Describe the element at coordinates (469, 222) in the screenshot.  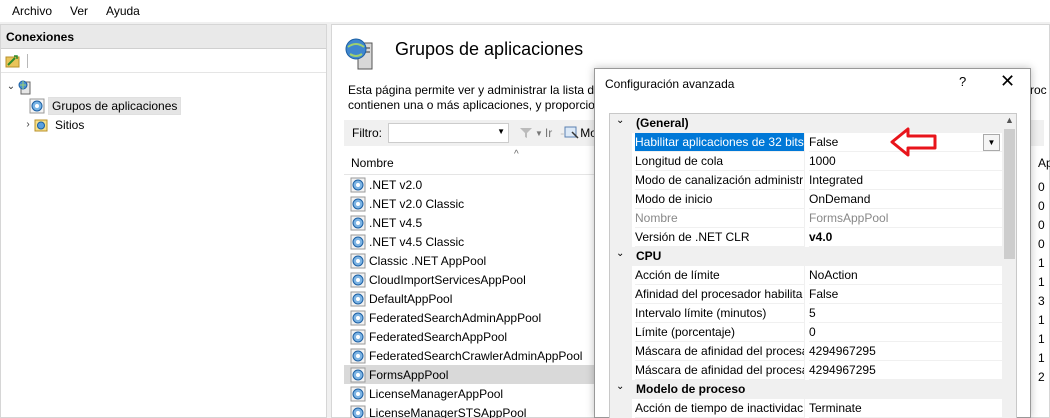
I see `app-pool-row: .NET v4.5` at that location.